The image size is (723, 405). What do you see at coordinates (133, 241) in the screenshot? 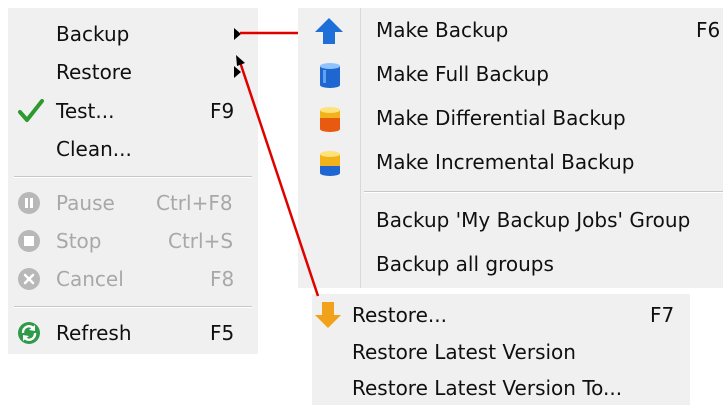
I see `menu-item-stop: Stop Ctrl+S` at bounding box center [133, 241].